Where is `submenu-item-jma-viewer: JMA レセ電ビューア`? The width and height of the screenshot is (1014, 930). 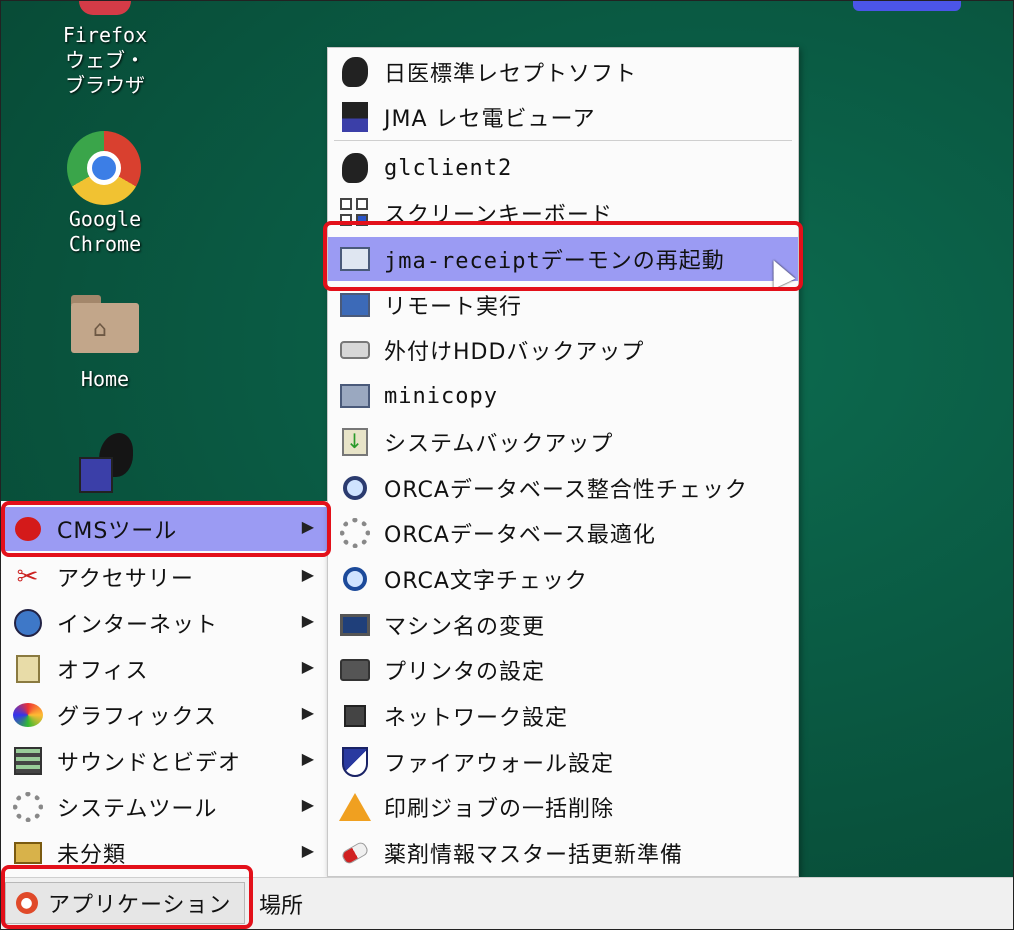
submenu-item-jma-viewer: JMA レセ電ビューア is located at coordinates (563, 117).